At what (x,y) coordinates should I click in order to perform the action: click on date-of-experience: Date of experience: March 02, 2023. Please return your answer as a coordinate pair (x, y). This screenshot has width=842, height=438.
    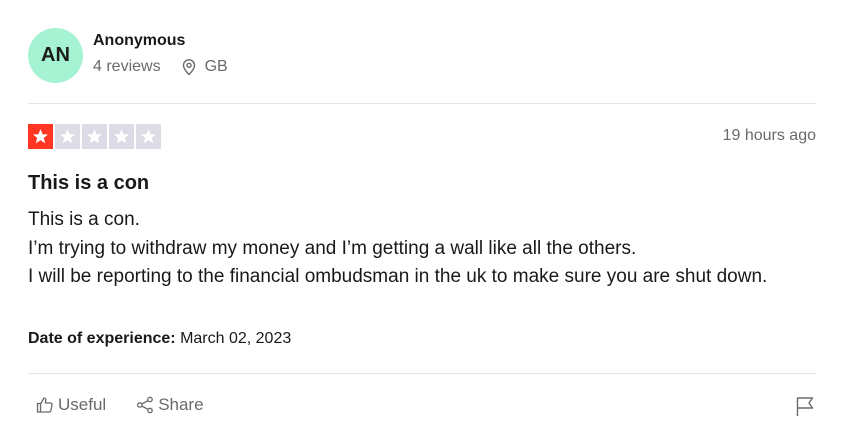
    Looking at the image, I should click on (159, 339).